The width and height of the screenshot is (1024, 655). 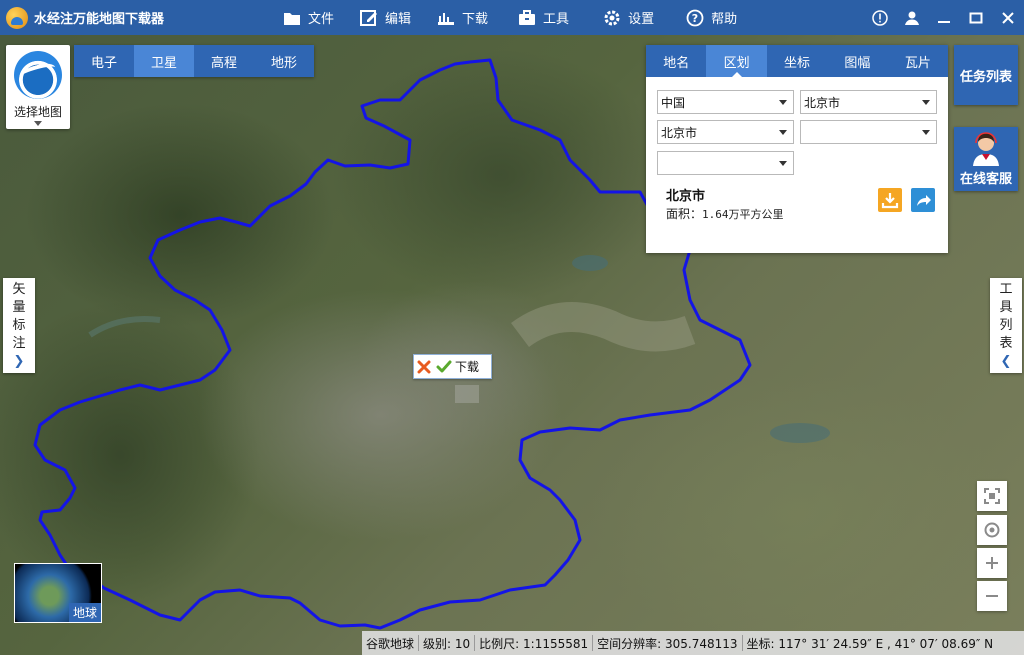 I want to click on region-area-value: 1.64万平方公里, so click(x=743, y=214).